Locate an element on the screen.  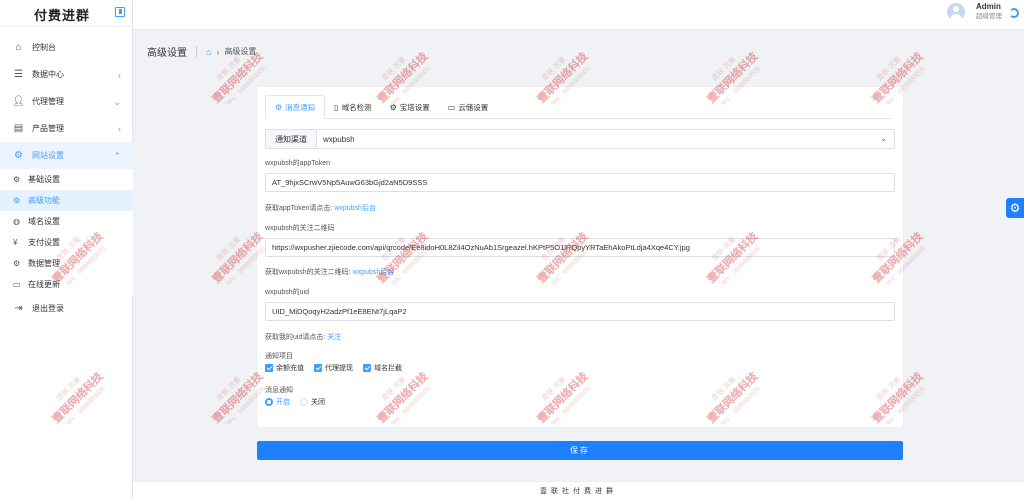
qr-hint-text: 获取wxpubsh的关注二维码: is located at coordinates (308, 272).